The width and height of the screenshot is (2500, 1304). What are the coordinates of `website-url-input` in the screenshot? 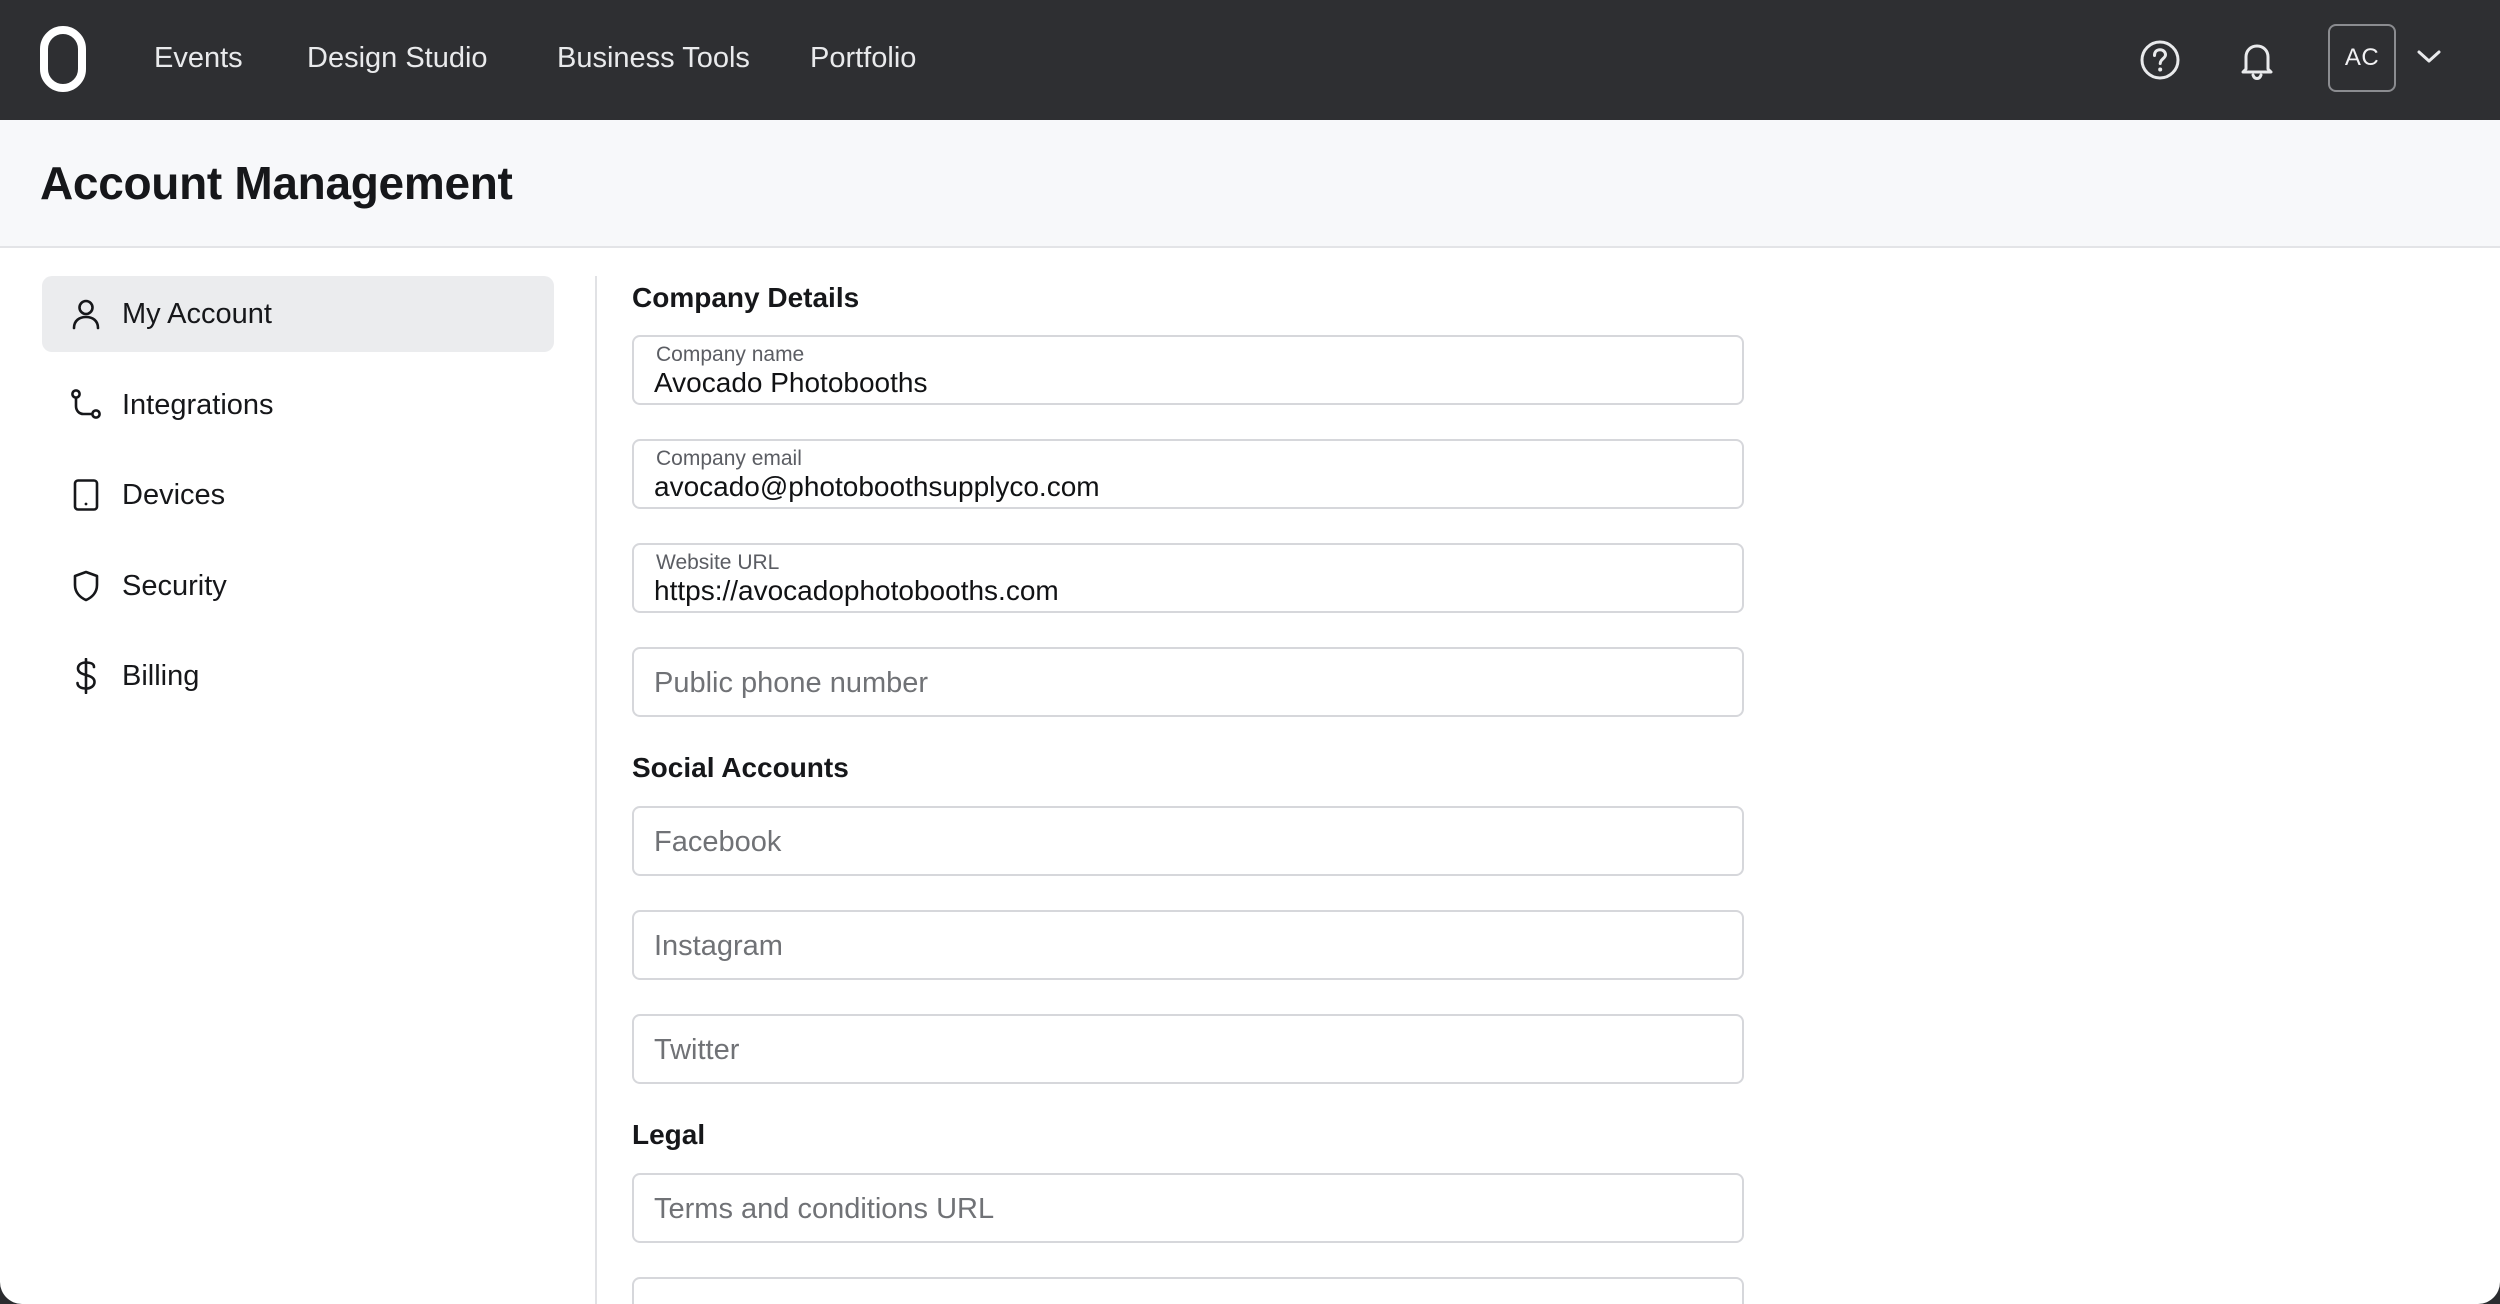 It's located at (1184, 591).